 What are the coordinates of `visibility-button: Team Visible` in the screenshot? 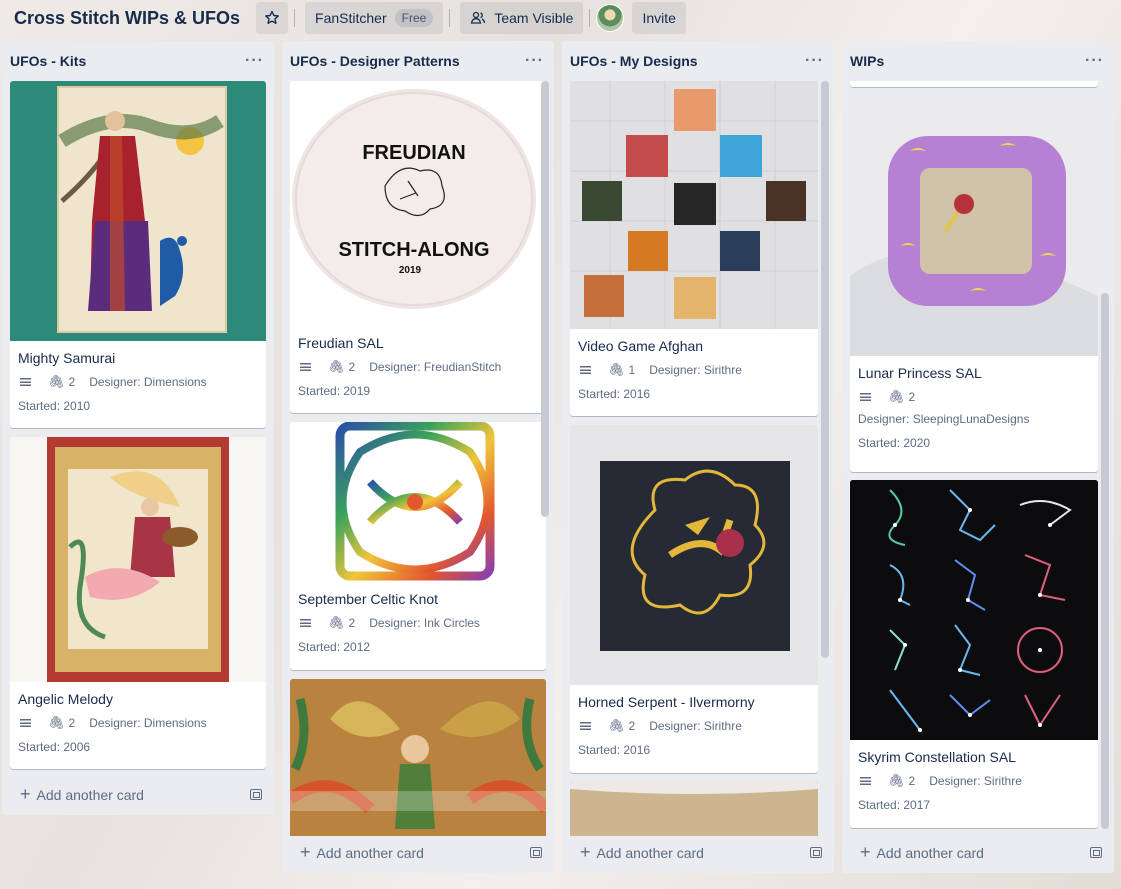 It's located at (522, 18).